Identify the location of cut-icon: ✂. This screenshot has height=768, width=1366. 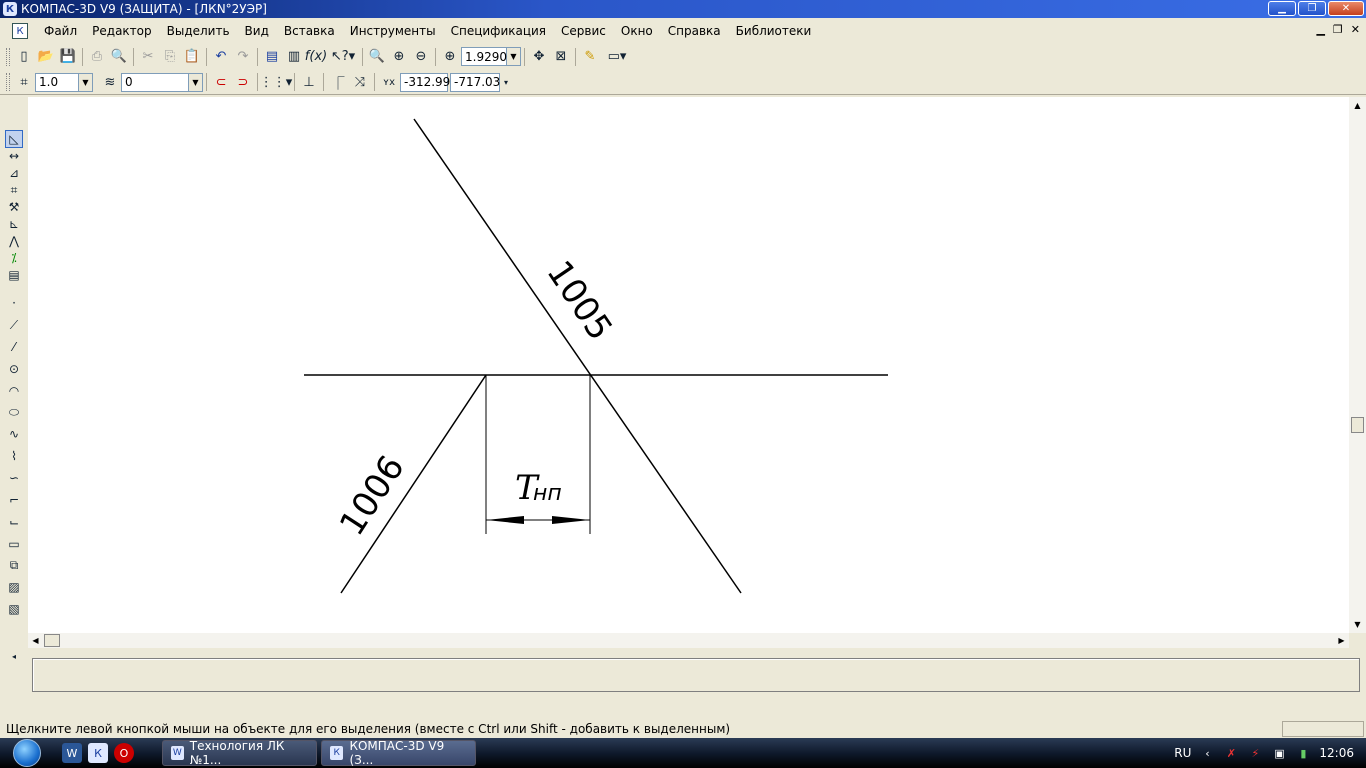
(148, 57).